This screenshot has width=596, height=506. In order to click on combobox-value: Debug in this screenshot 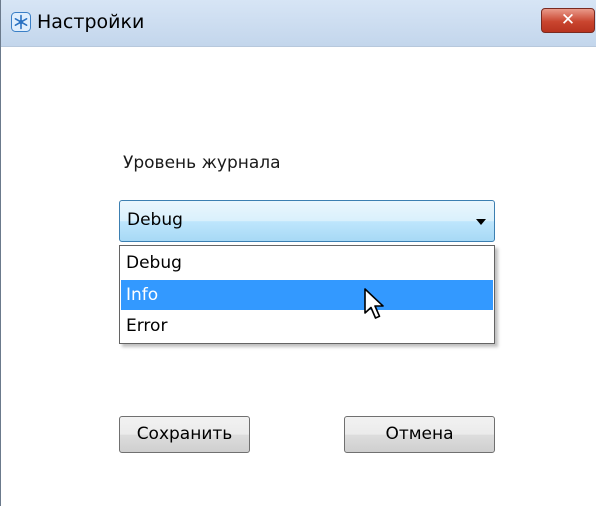, I will do `click(155, 220)`.